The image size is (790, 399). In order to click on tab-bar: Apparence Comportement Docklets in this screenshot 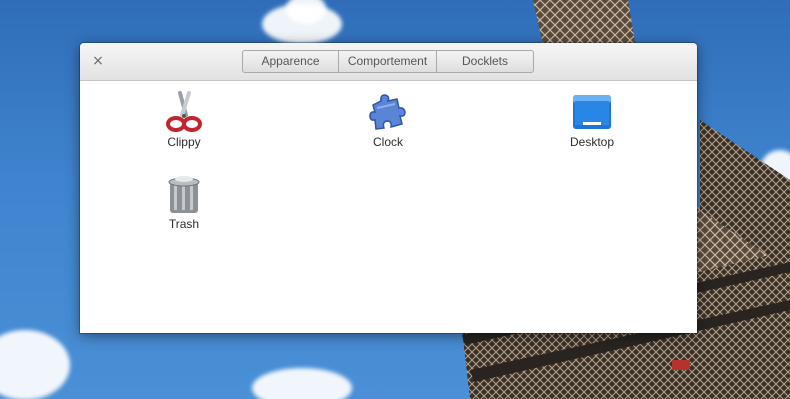, I will do `click(388, 61)`.